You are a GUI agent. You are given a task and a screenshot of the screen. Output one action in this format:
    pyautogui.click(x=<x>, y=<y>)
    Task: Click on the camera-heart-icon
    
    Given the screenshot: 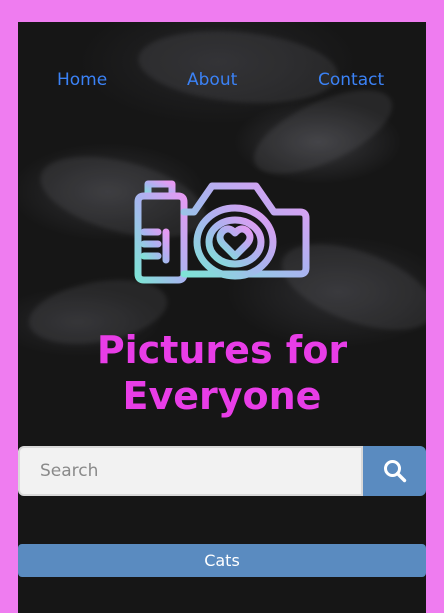 What is the action you would take?
    pyautogui.click(x=222, y=232)
    